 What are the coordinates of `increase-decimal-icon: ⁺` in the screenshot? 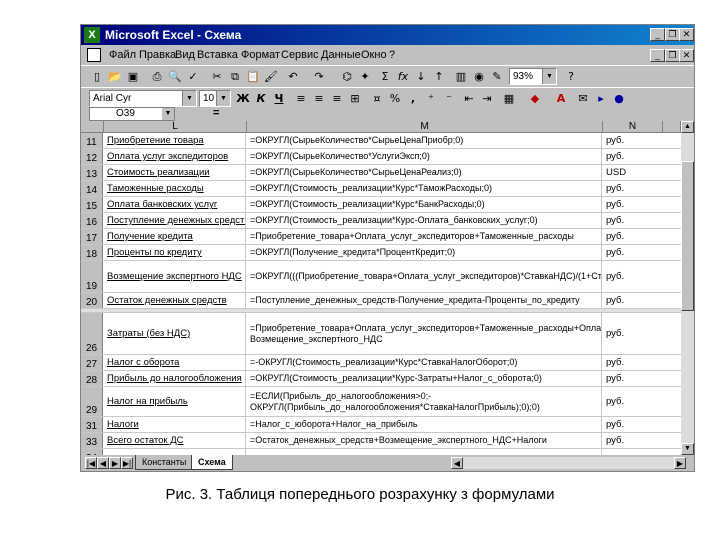 It's located at (431, 99).